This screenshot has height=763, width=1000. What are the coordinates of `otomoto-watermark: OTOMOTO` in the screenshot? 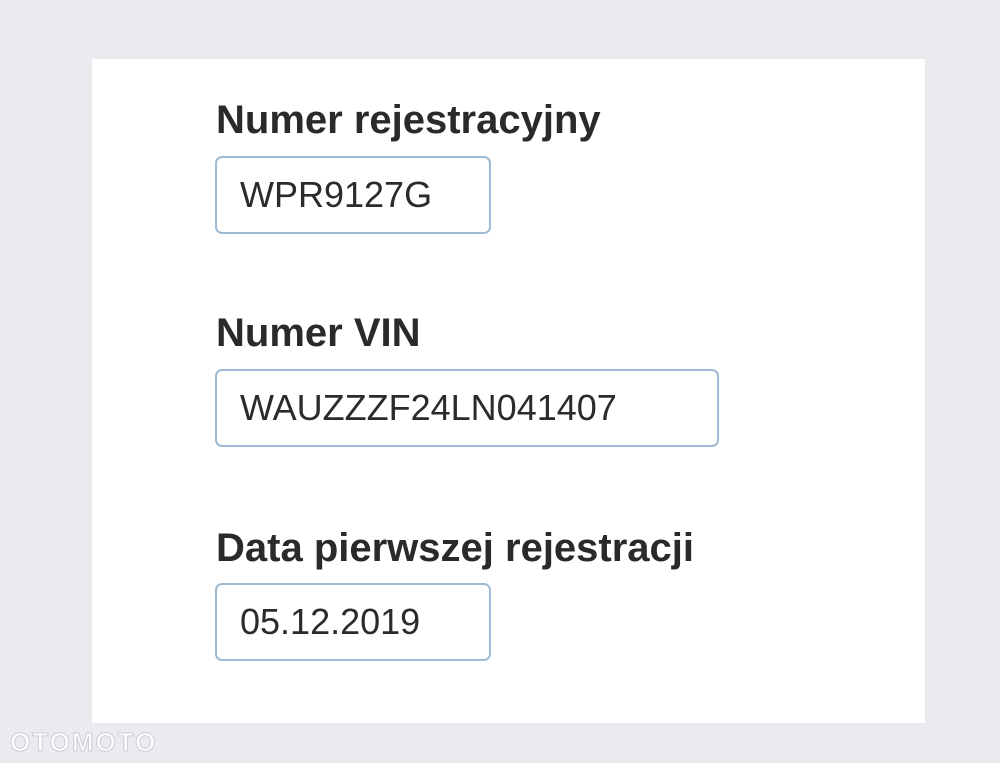 It's located at (83, 742).